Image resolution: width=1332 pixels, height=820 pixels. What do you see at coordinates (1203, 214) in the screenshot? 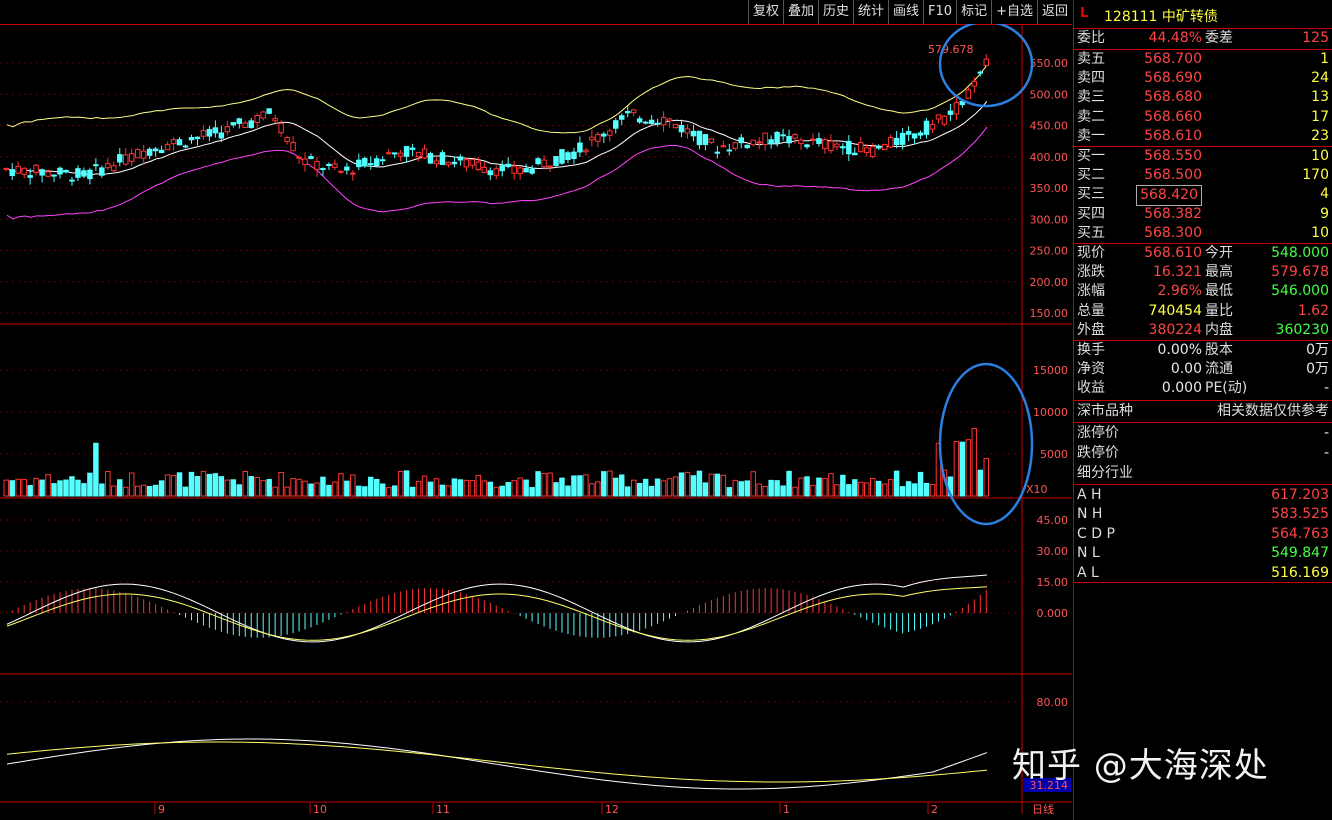
I see `bid-row: 买四 568.382 9` at bounding box center [1203, 214].